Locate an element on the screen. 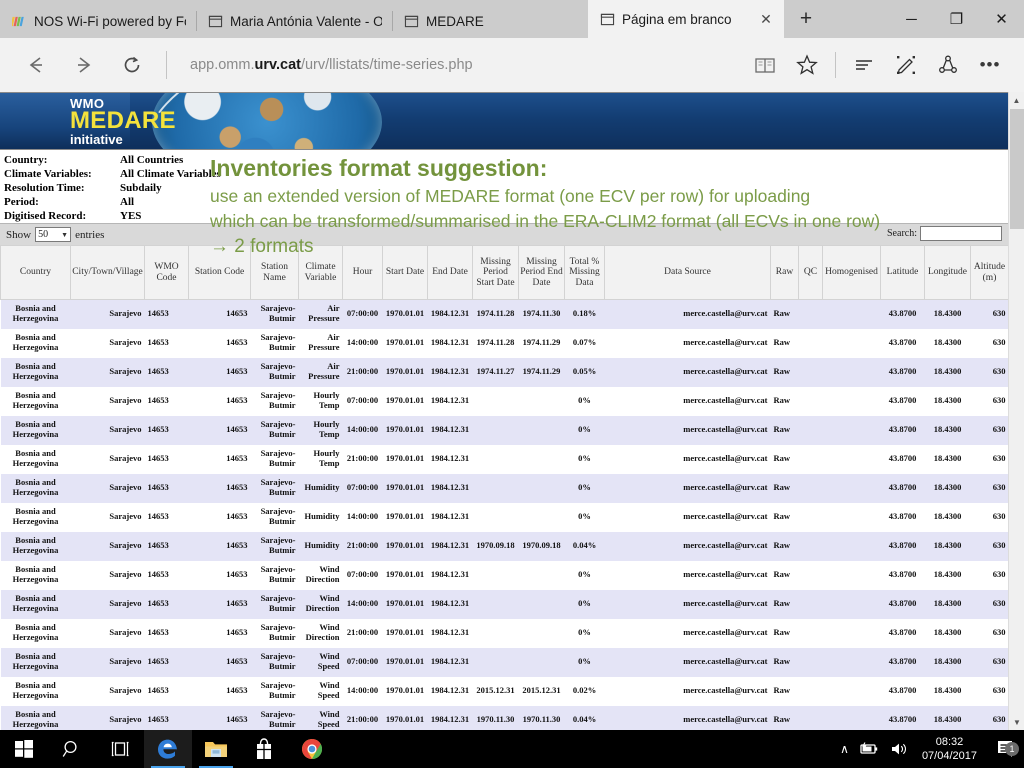  table-cell: 1970.01.01 is located at coordinates (405, 546).